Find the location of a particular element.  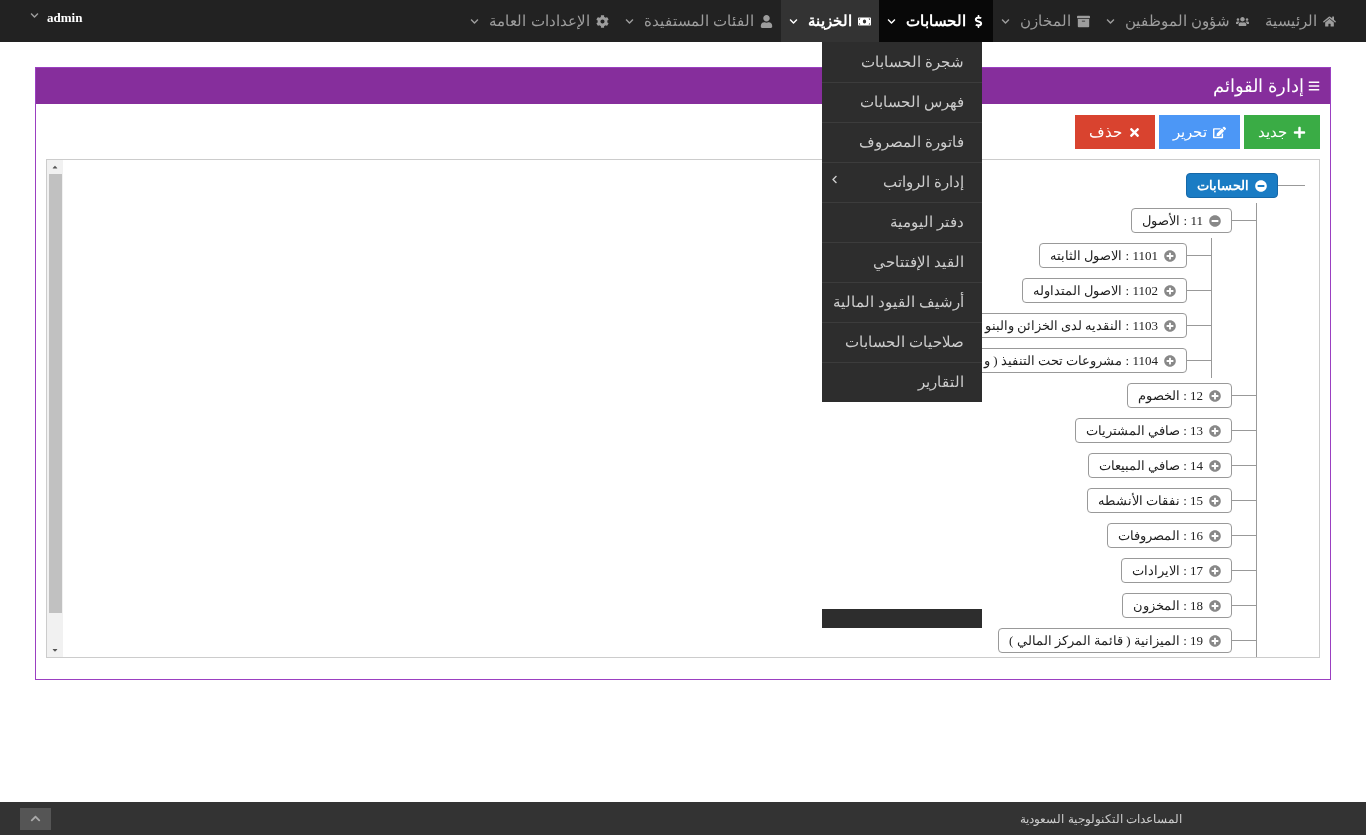

tree-node: 13 : صافي المشتريات is located at coordinates (1153, 430).